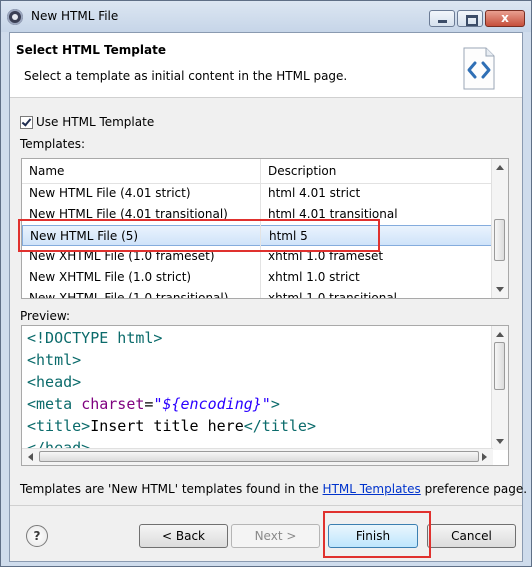  I want to click on preview-line: <html>, so click(54, 360).